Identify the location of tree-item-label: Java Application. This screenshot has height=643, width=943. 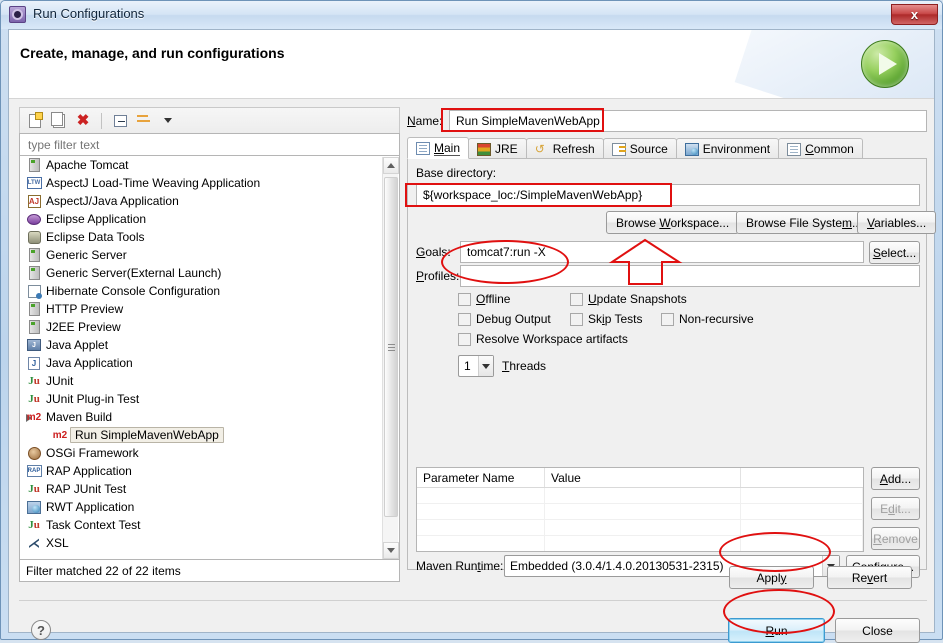
(89, 363).